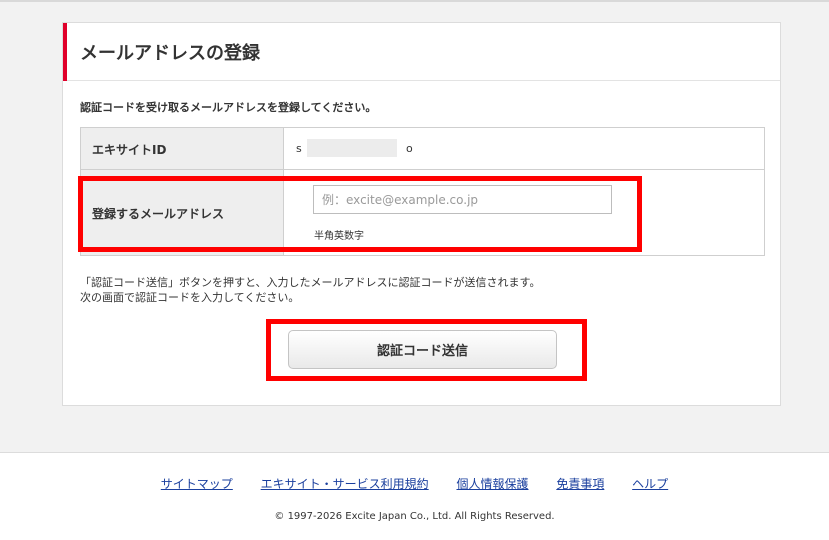  What do you see at coordinates (190, 297) in the screenshot?
I see `notice-line-2: 次の画面で認証コードを入力してください。` at bounding box center [190, 297].